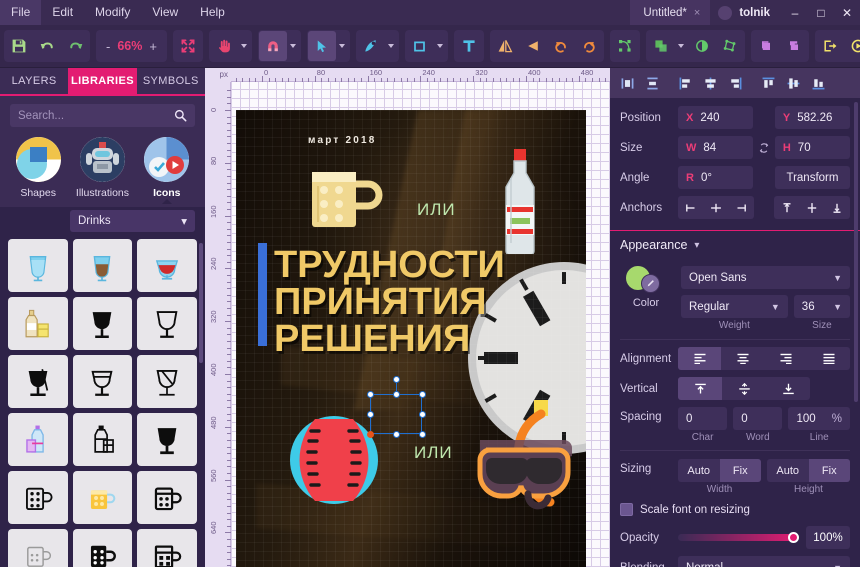  Describe the element at coordinates (740, 470) in the screenshot. I see `width-fix-button: Fix` at that location.